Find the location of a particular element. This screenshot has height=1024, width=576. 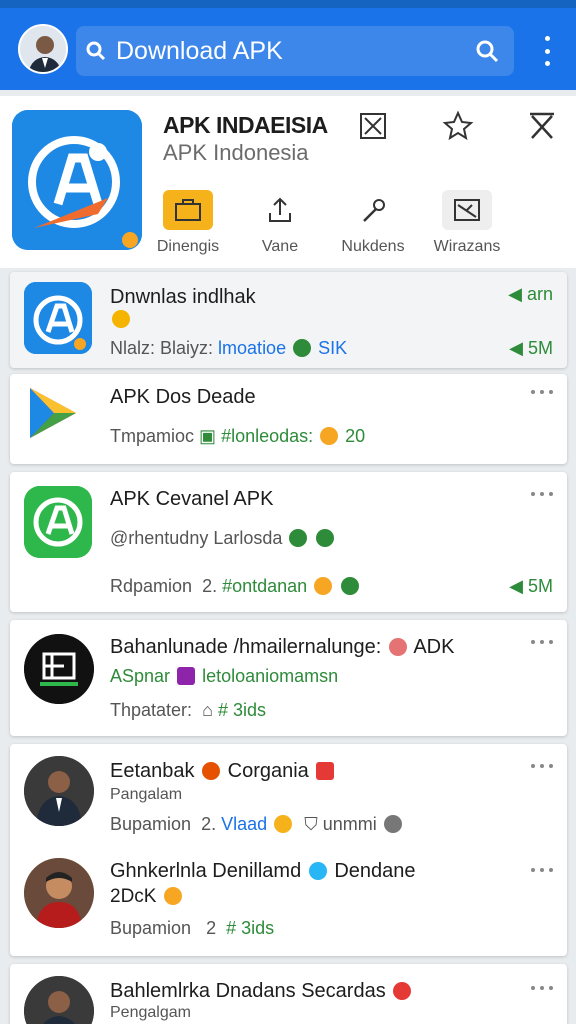

play-store-icon is located at coordinates (53, 413).